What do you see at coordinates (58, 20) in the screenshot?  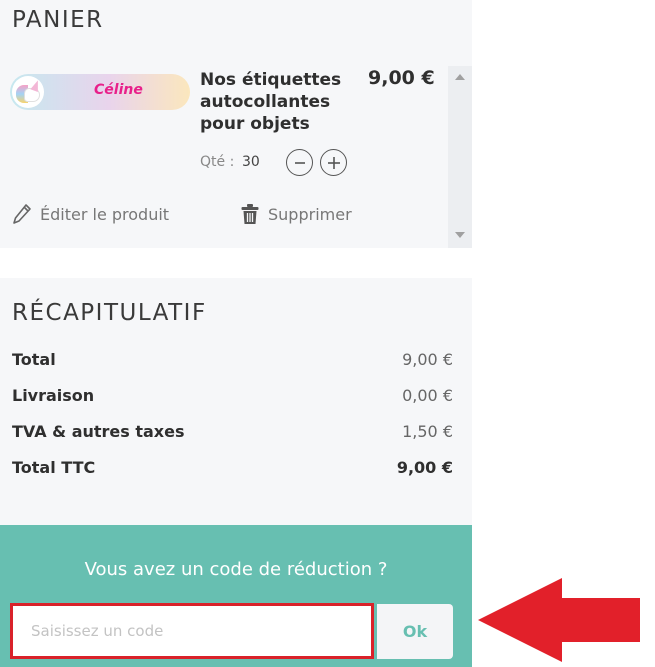 I see `cart-title: PANIER` at bounding box center [58, 20].